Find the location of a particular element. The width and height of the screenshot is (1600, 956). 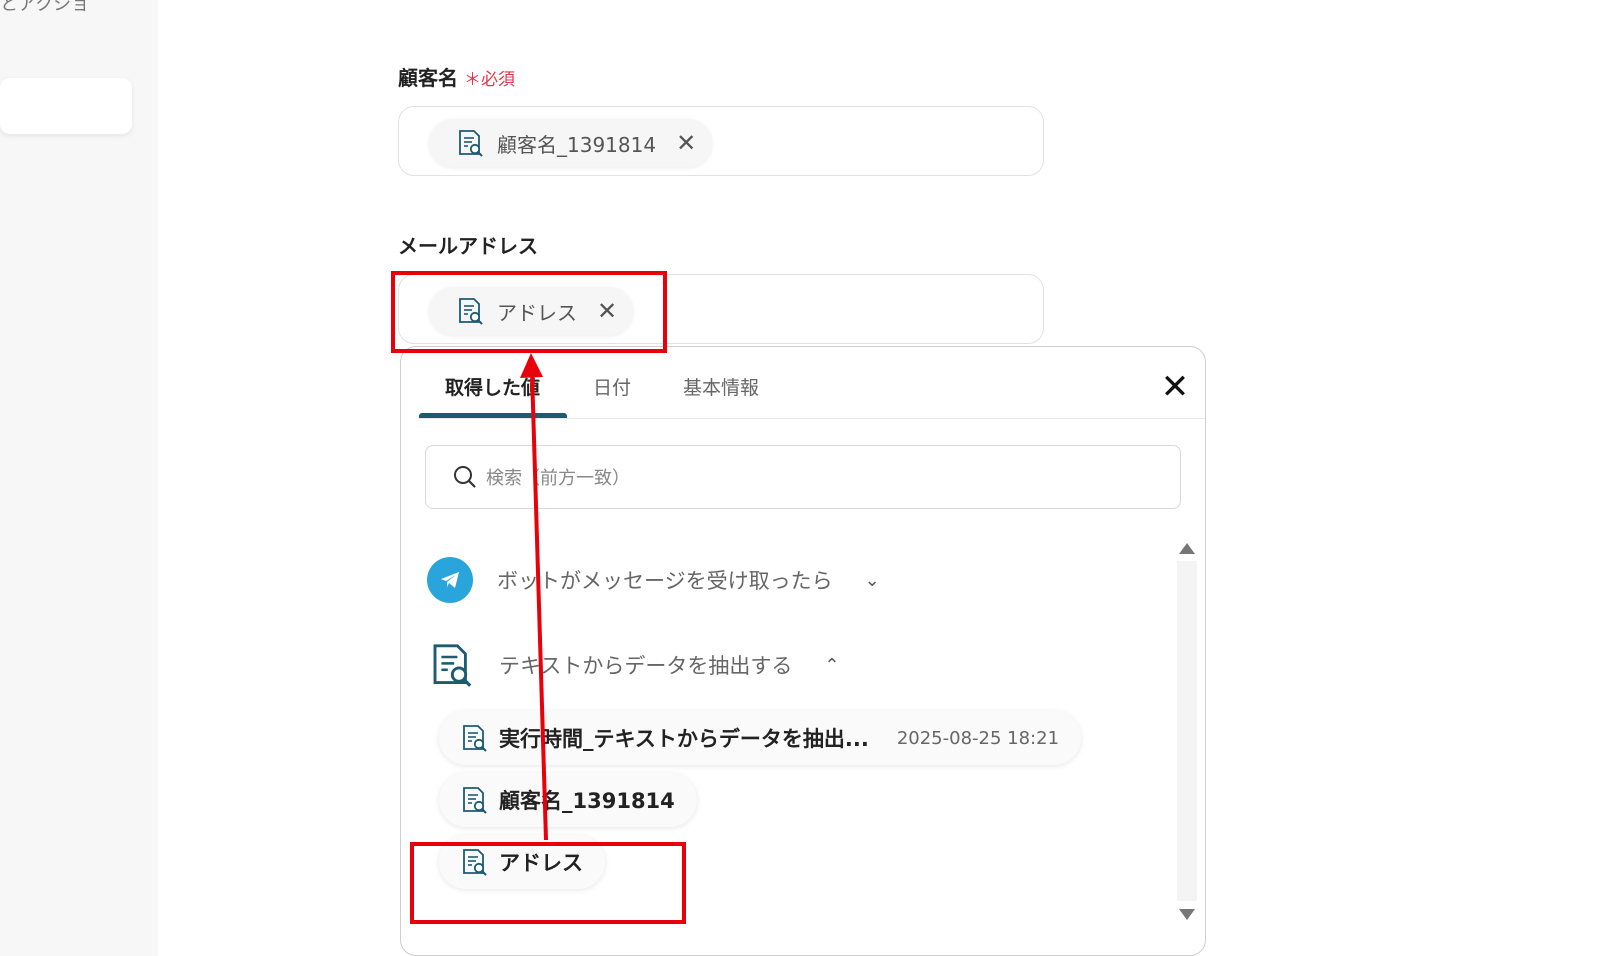

sidebar: とアクショ is located at coordinates (79, 478).